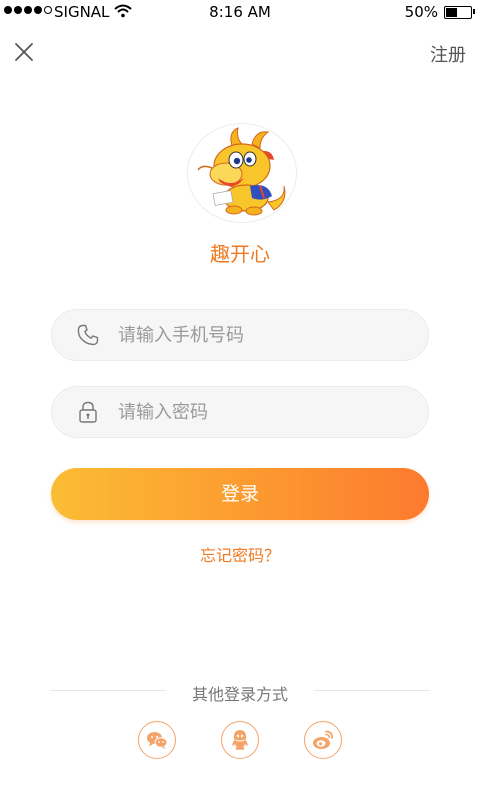 The image size is (480, 800). I want to click on app-logo, so click(242, 173).